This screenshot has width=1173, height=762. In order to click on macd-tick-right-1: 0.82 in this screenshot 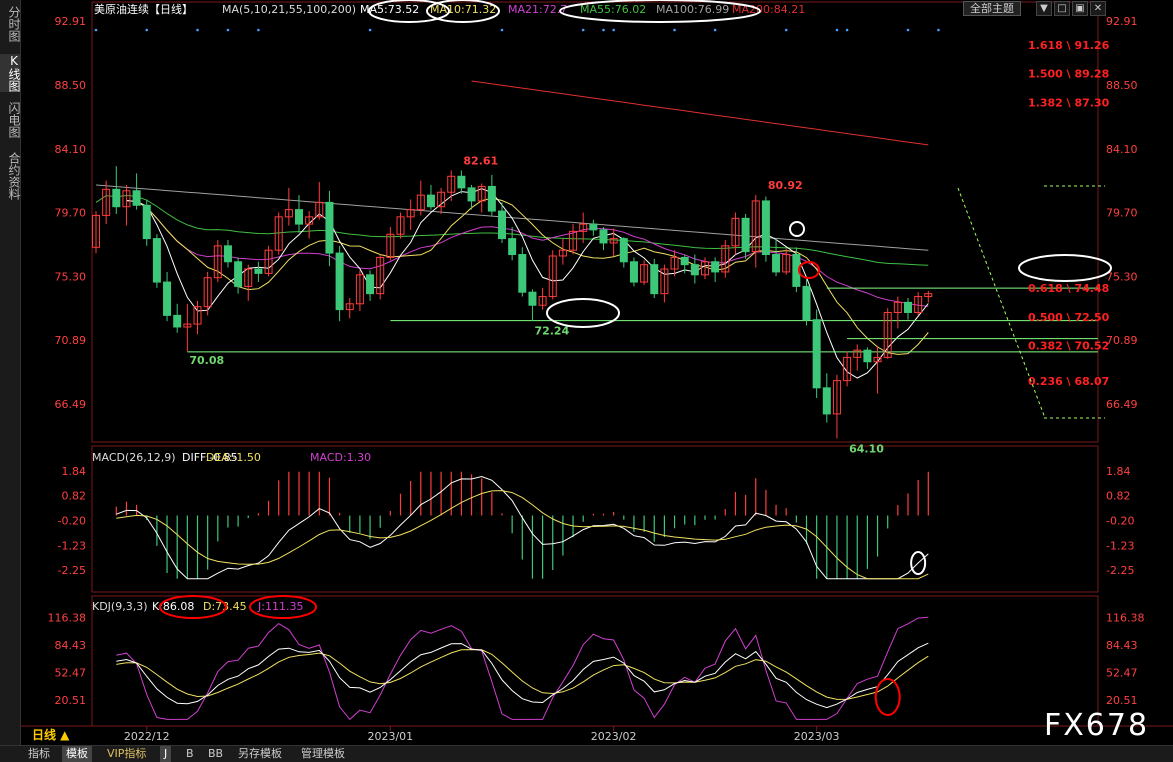, I will do `click(1118, 496)`.